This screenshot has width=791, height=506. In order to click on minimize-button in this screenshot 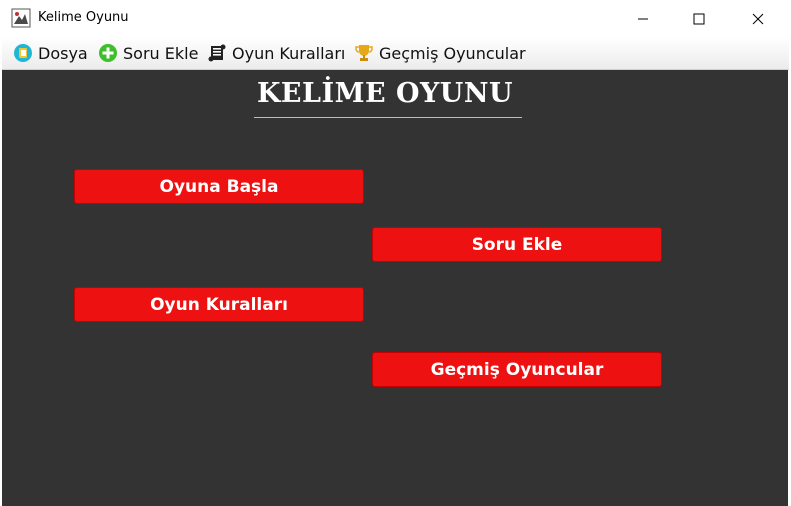, I will do `click(643, 18)`.